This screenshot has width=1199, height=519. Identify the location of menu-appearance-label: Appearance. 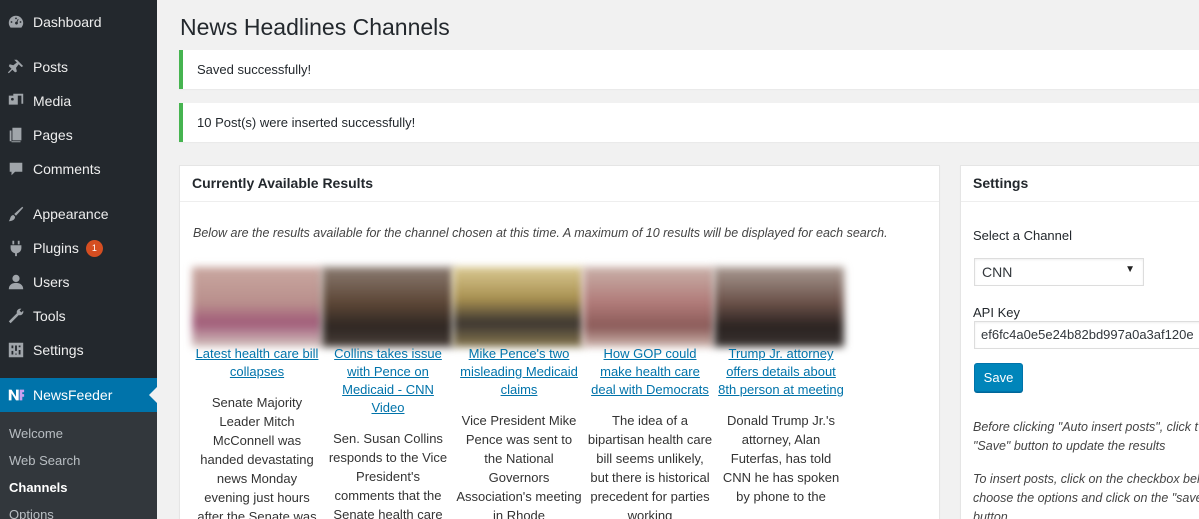
(71, 214).